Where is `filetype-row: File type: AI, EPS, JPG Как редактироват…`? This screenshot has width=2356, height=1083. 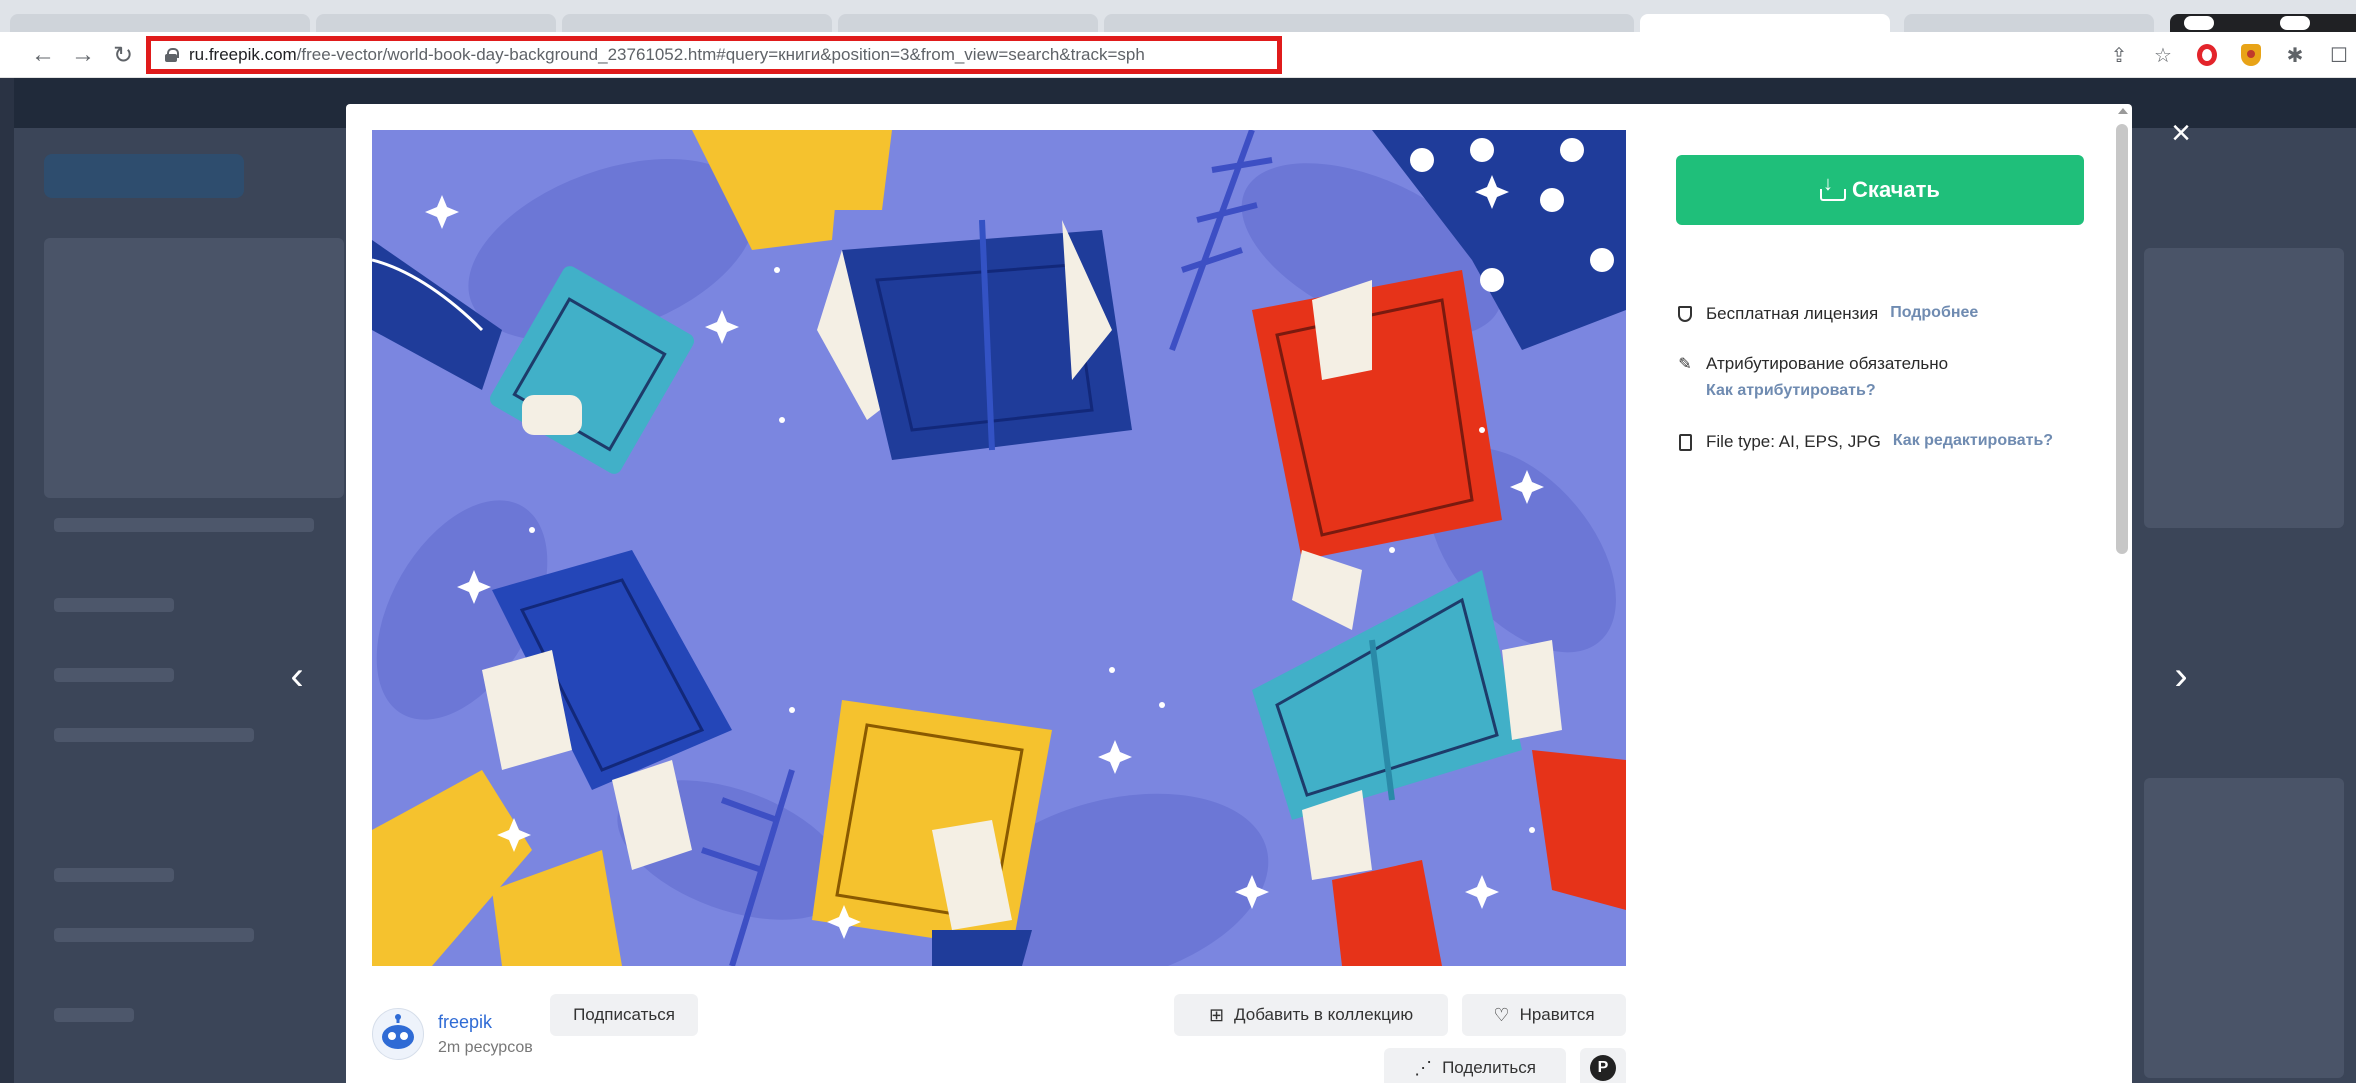
filetype-row: File type: AI, EPS, JPG Как редактироват… is located at coordinates (1864, 442).